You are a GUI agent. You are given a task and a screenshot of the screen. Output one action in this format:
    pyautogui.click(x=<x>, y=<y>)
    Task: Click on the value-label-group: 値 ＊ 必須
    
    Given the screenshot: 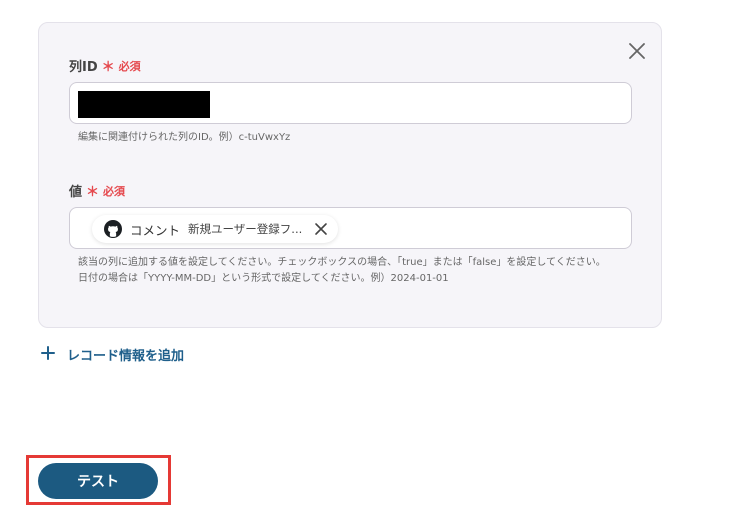 What is the action you would take?
    pyautogui.click(x=97, y=191)
    